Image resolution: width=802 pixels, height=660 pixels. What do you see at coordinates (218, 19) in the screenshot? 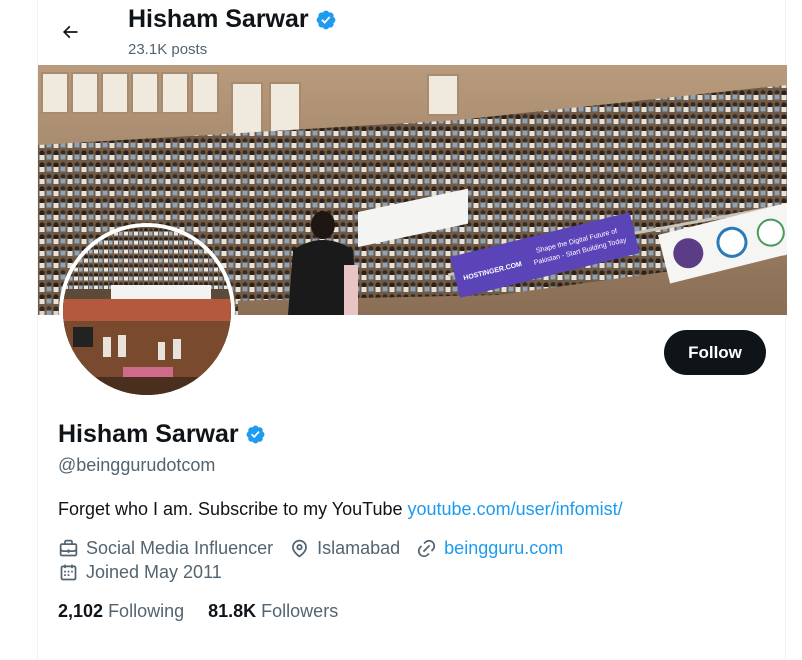
I see `header-name: Hisham Sarwar` at bounding box center [218, 19].